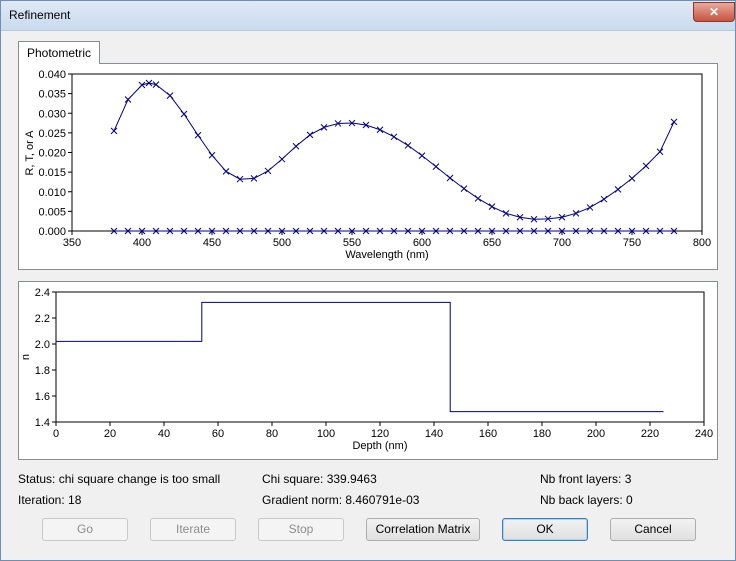  Describe the element at coordinates (542, 434) in the screenshot. I see `x-tick-label: 180` at that location.